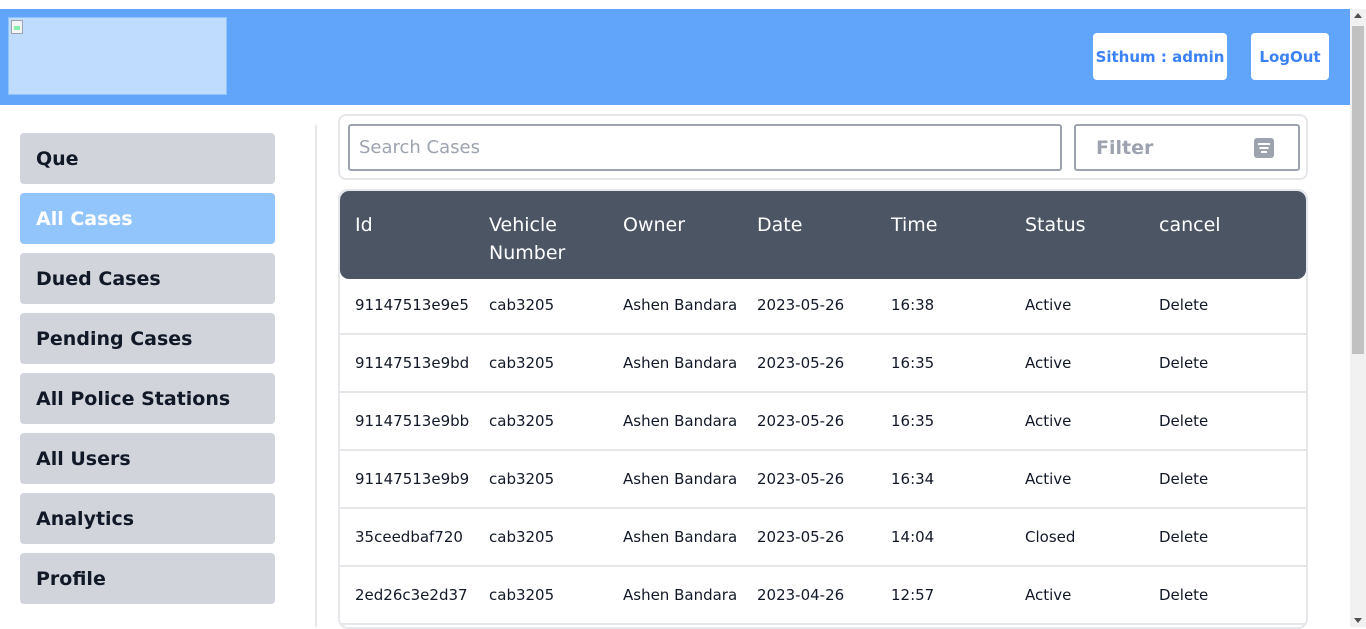  I want to click on cell-time: 16:34, so click(913, 479).